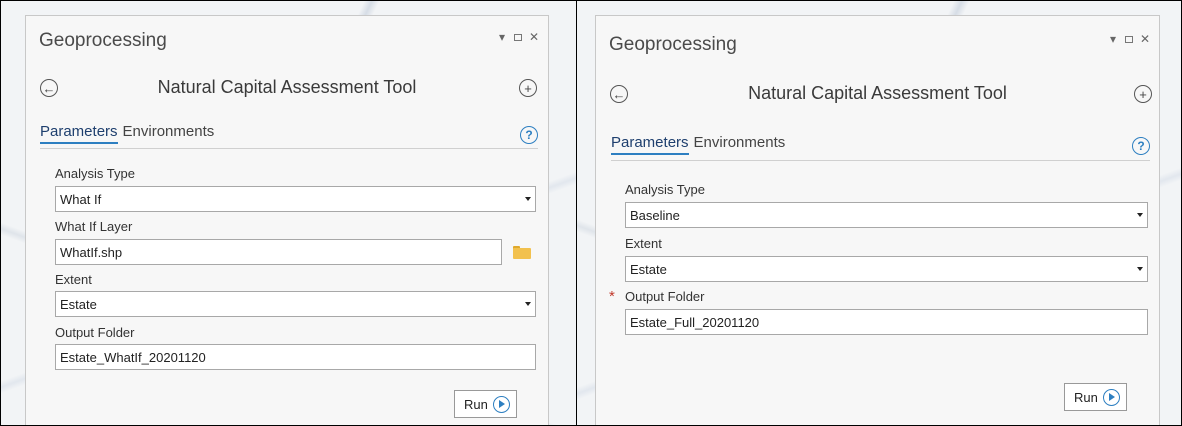 The image size is (1182, 426). I want to click on folder-icon, so click(522, 252).